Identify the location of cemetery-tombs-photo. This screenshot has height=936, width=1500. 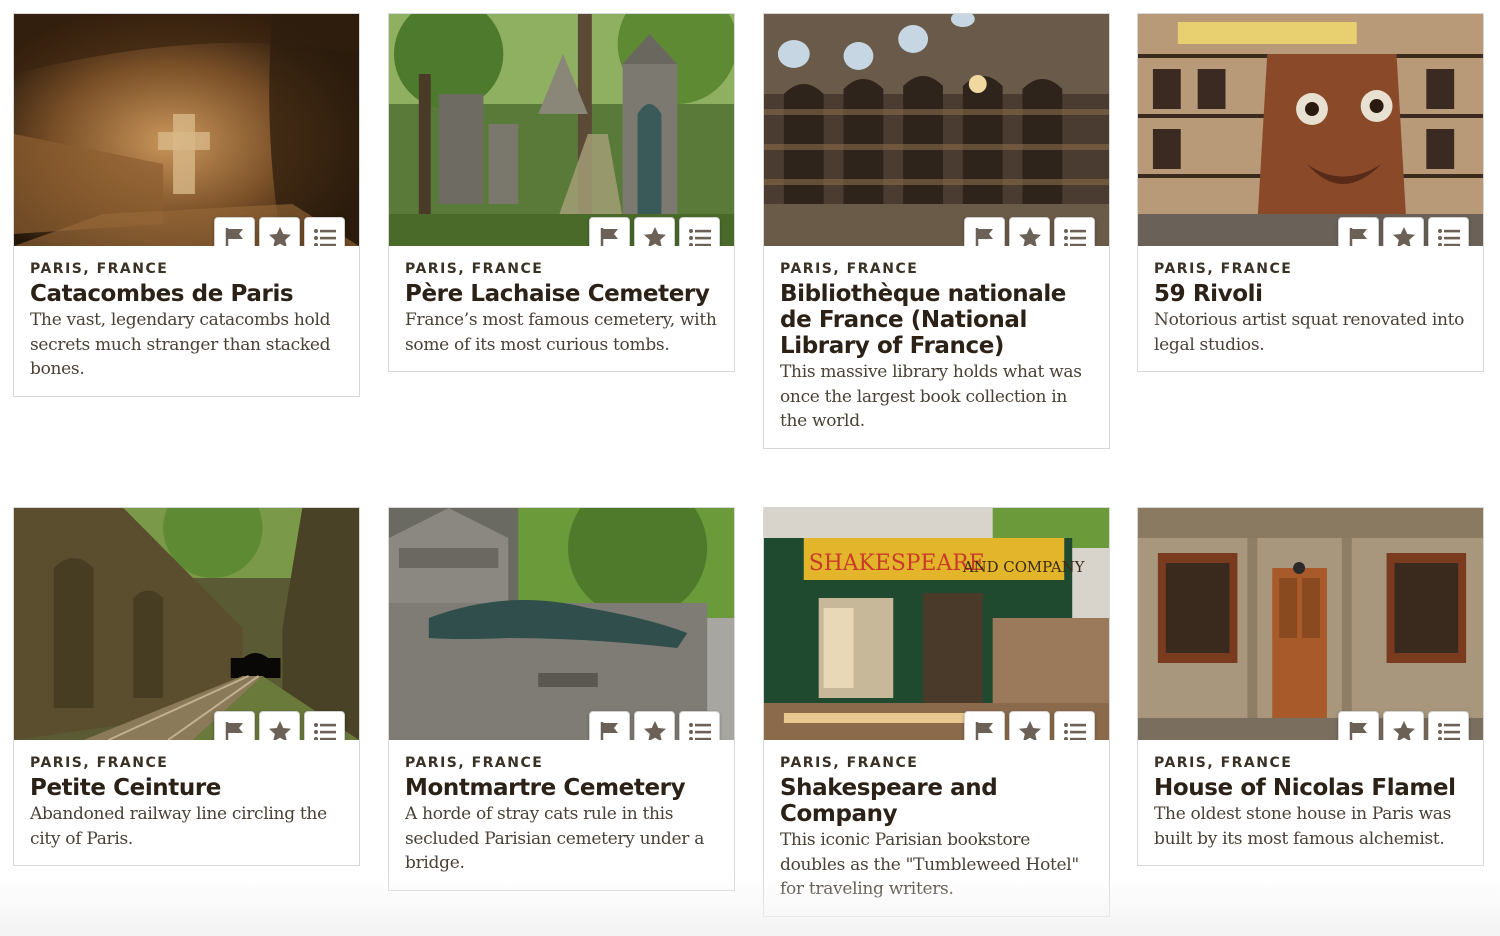
(561, 130).